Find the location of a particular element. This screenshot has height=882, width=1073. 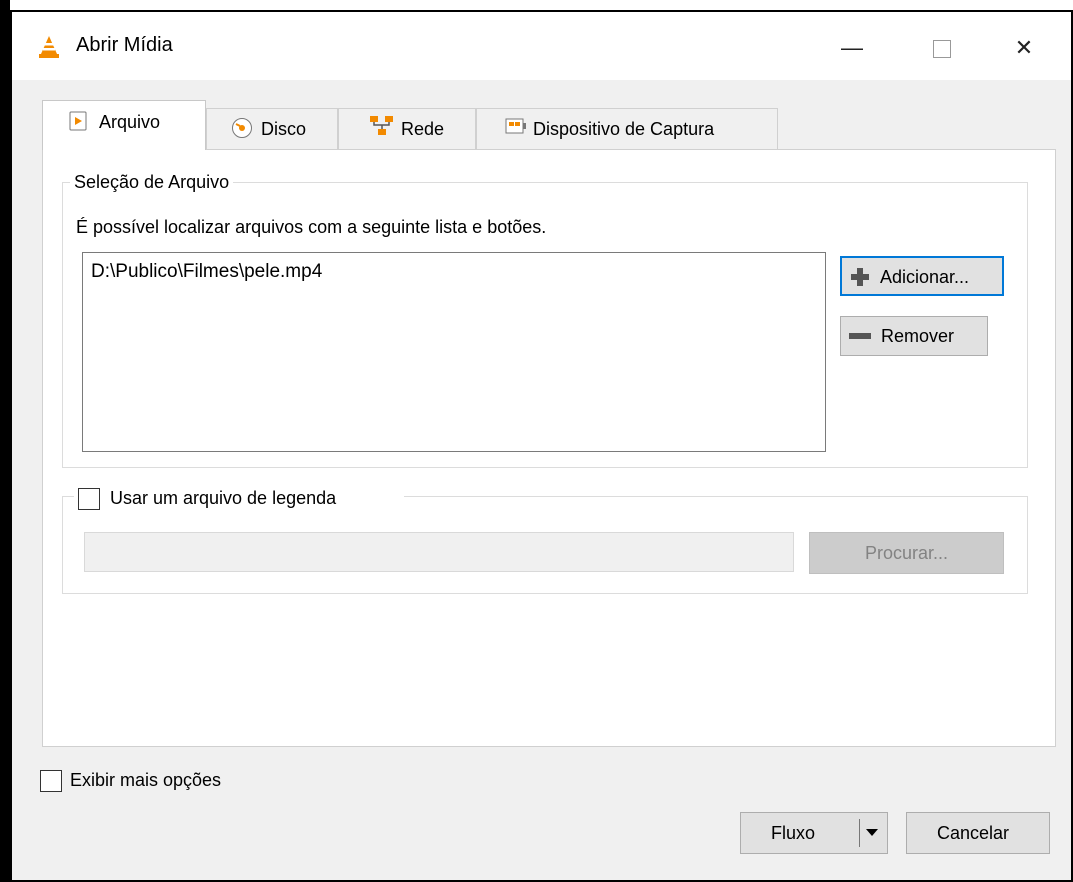

tab-arquivo: Arquivo is located at coordinates (124, 125).